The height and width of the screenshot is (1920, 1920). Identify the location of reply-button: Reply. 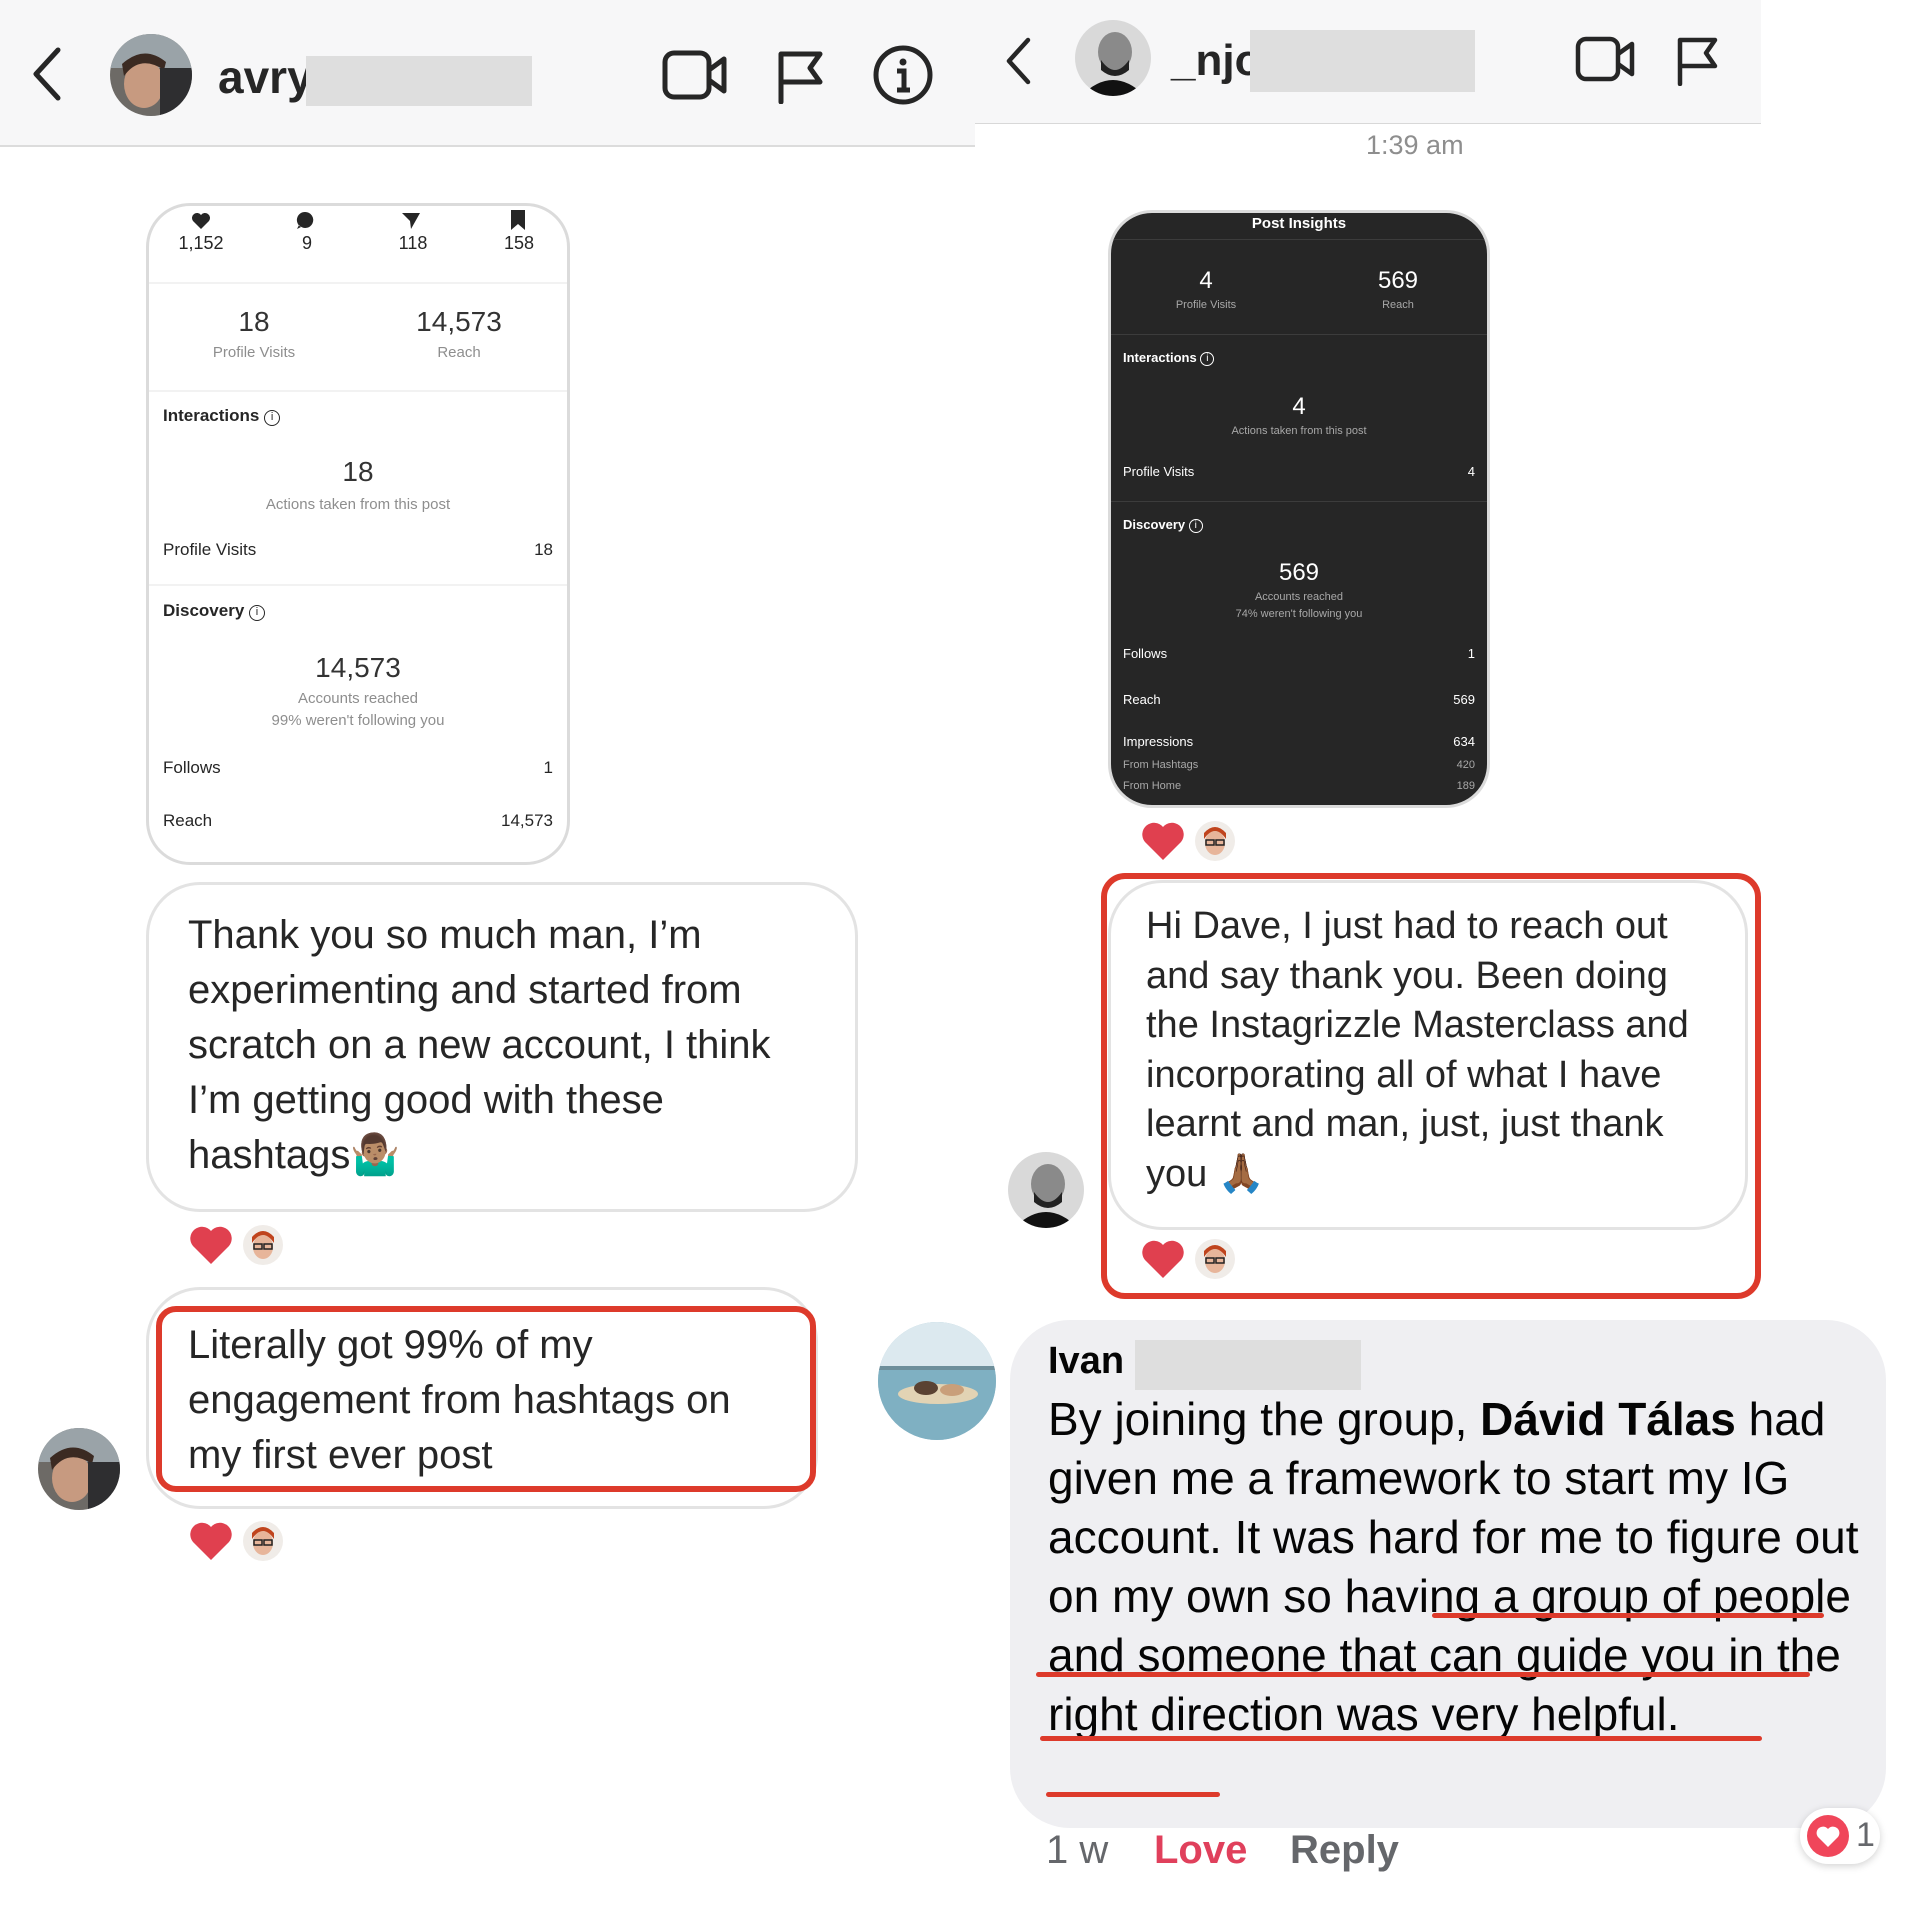
(1344, 1850).